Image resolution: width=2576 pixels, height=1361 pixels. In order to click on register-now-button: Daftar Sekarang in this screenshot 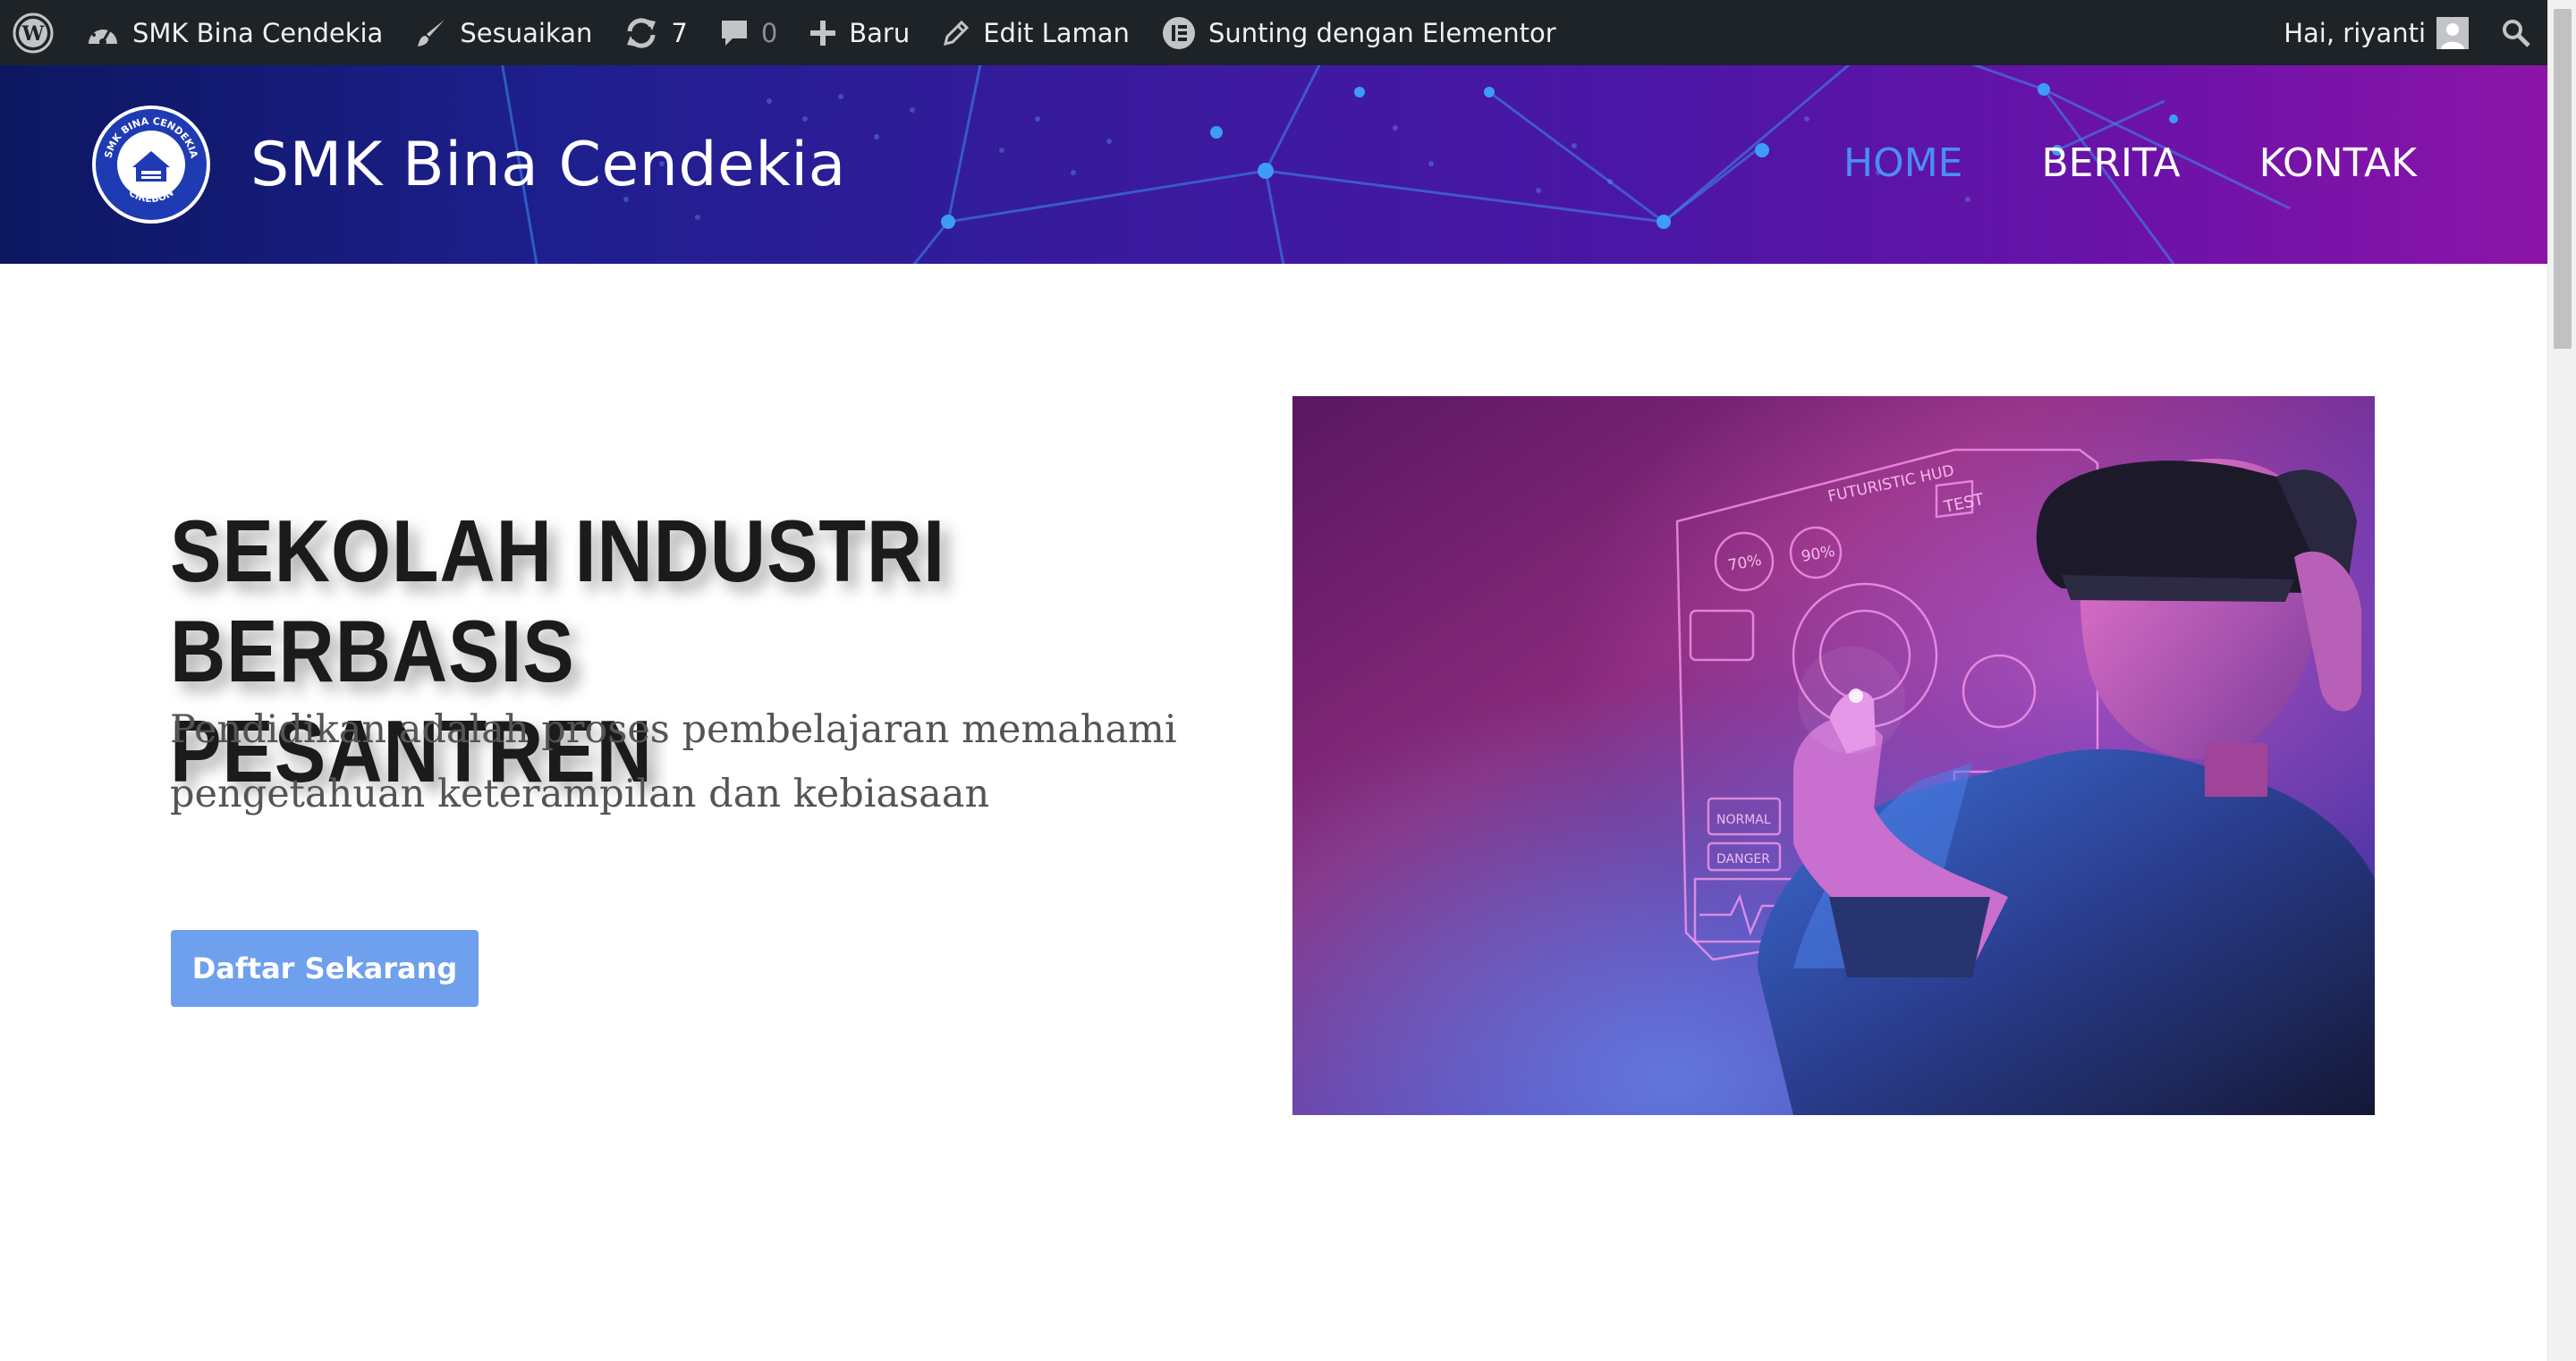, I will do `click(325, 968)`.